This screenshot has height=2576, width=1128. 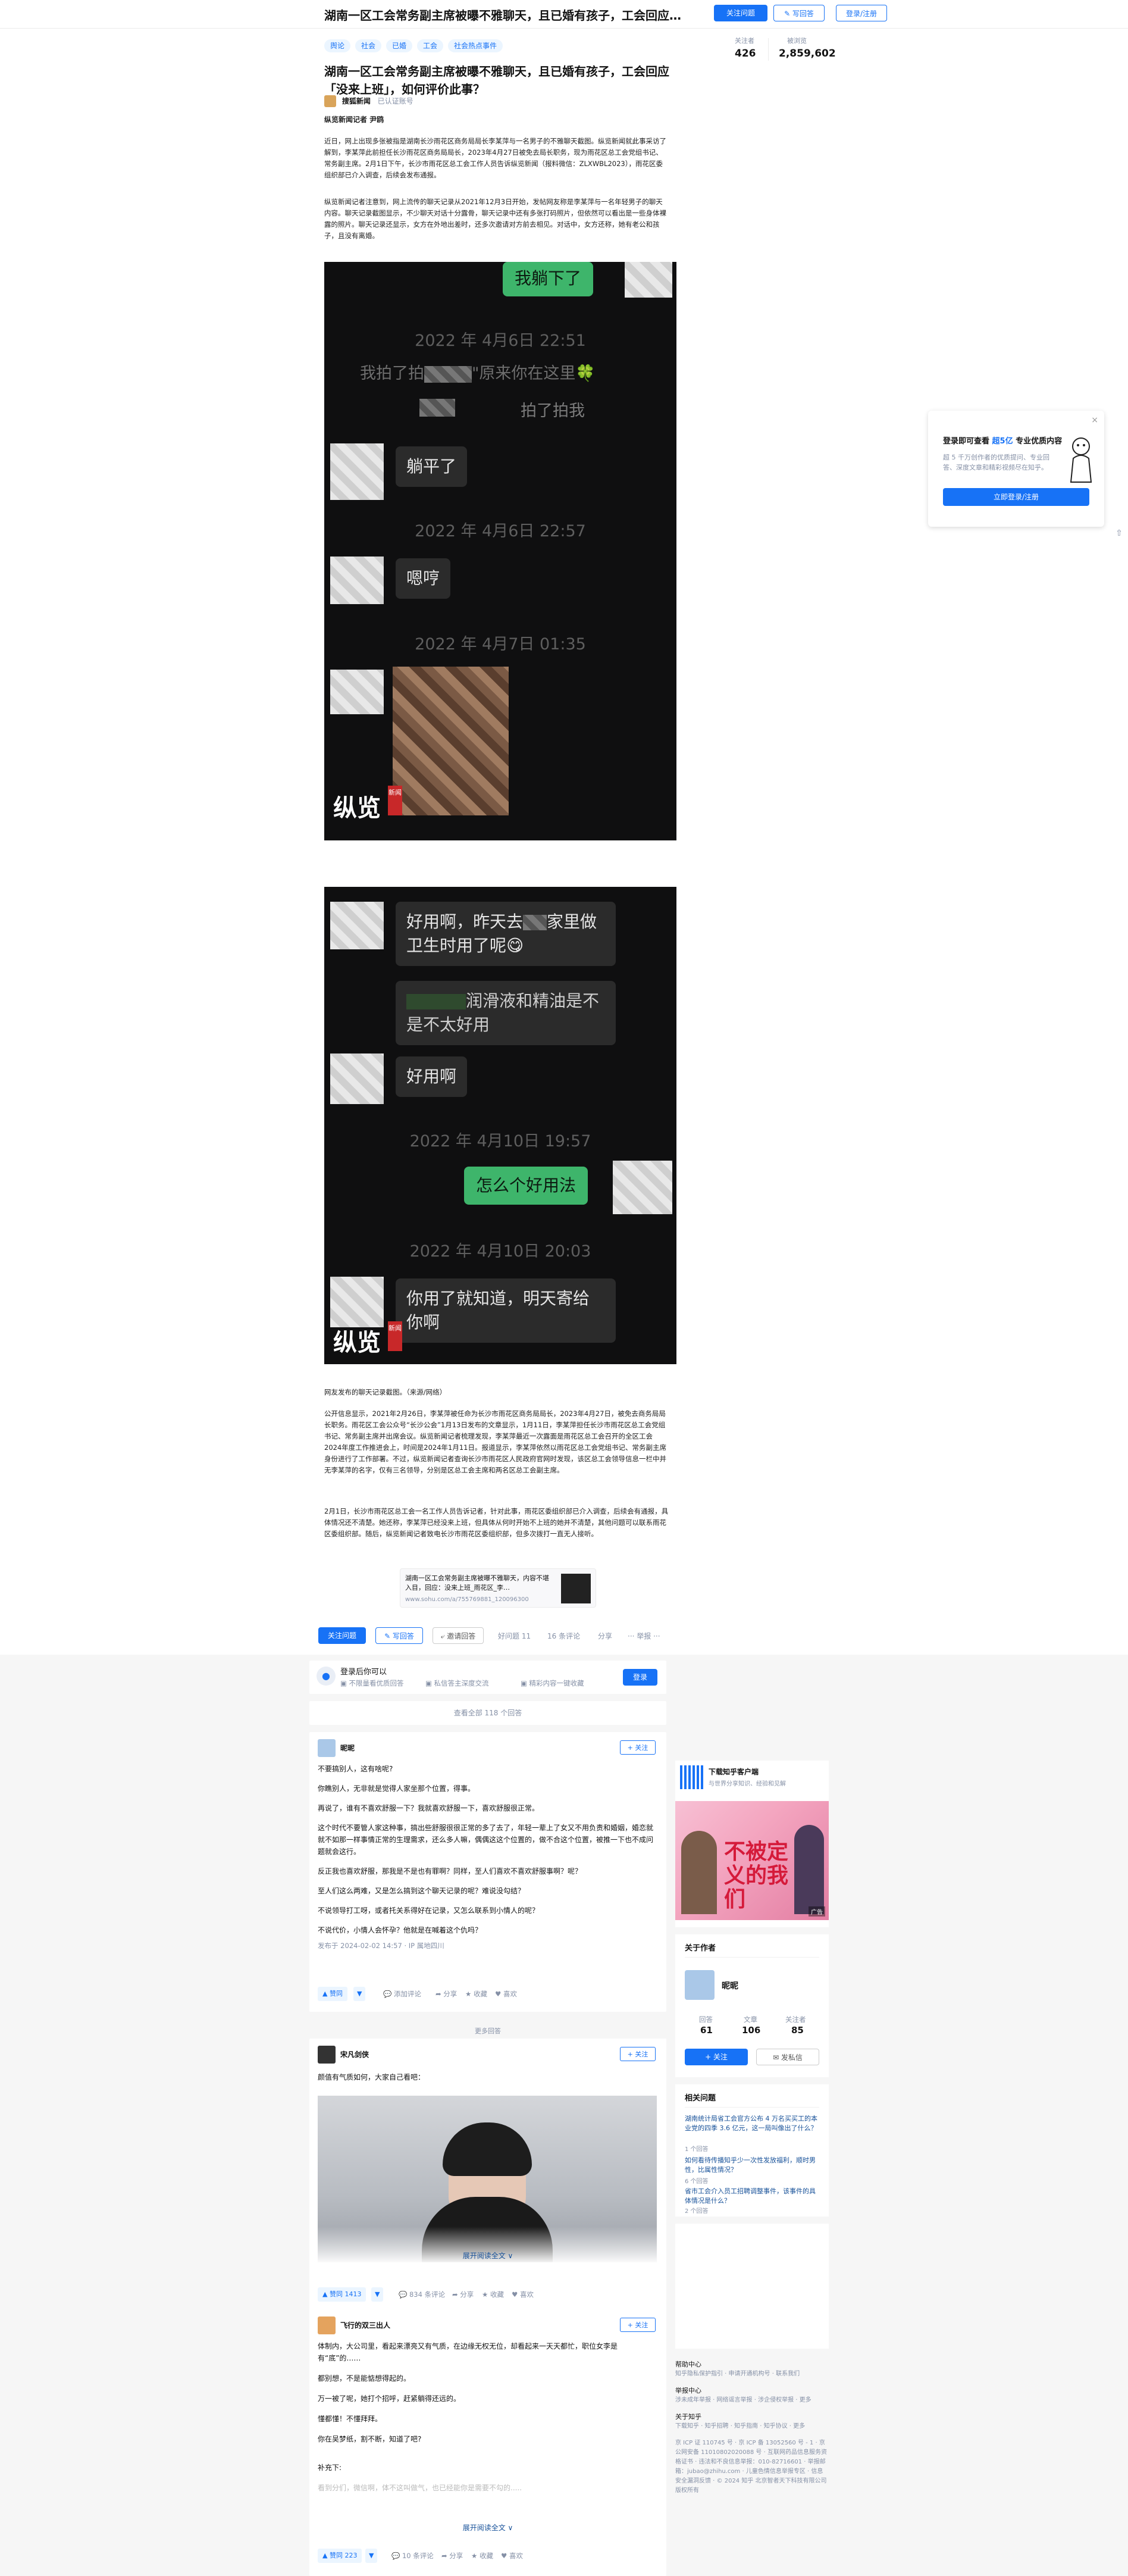 I want to click on answer-photo, so click(x=487, y=2179).